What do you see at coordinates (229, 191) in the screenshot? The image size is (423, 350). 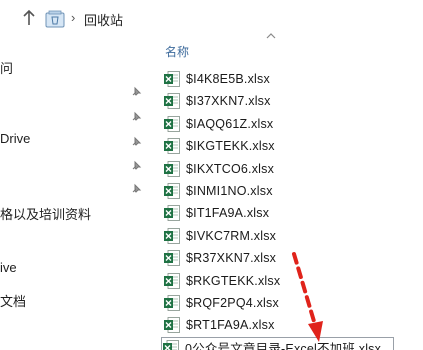 I see `file-name: $INMI1NO.xlsx` at bounding box center [229, 191].